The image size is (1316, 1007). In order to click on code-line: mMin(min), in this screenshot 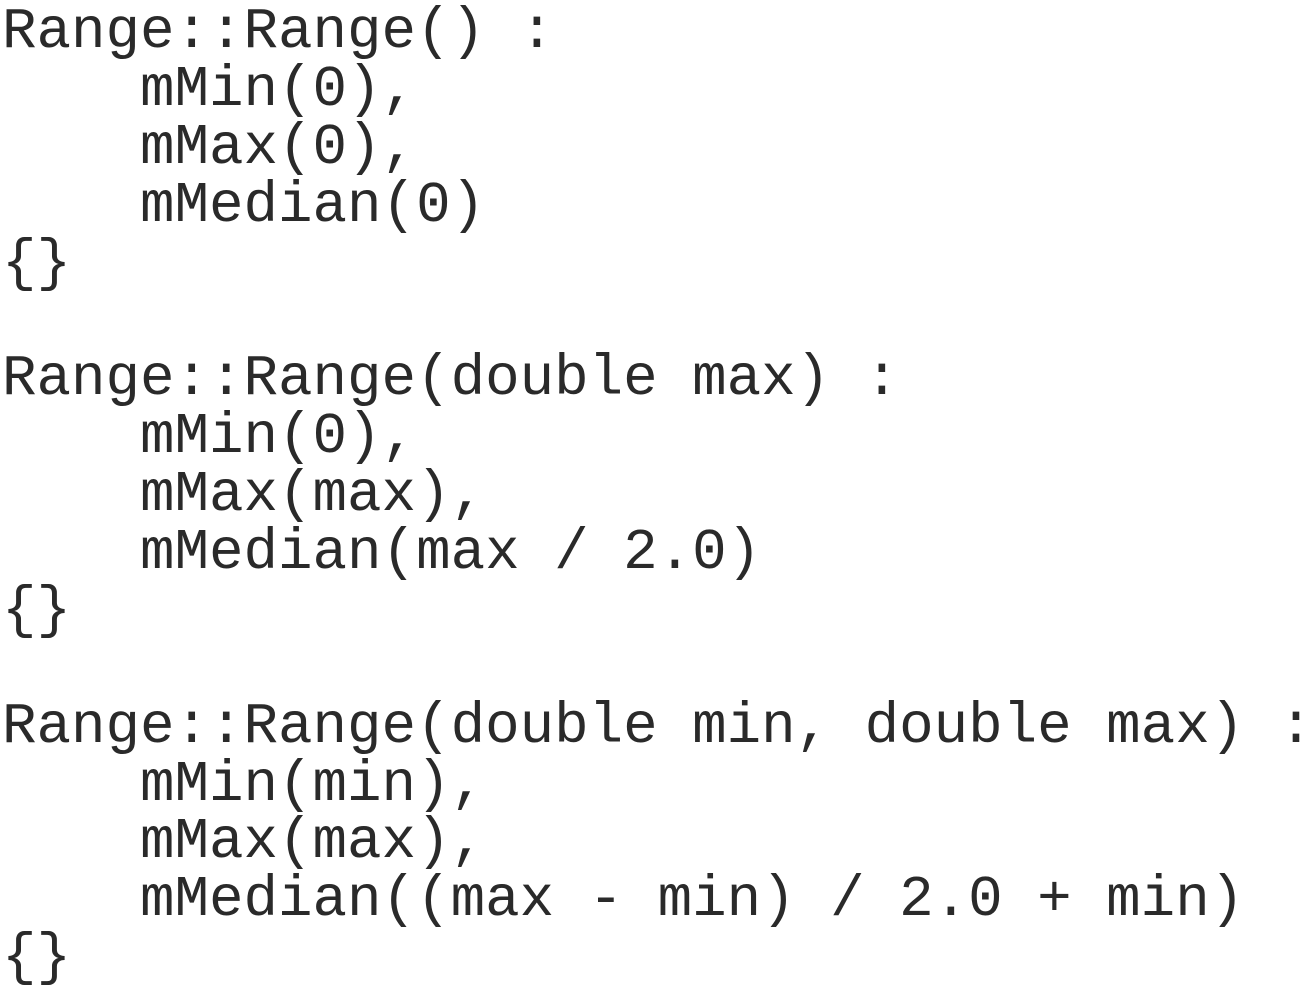, I will do `click(244, 785)`.